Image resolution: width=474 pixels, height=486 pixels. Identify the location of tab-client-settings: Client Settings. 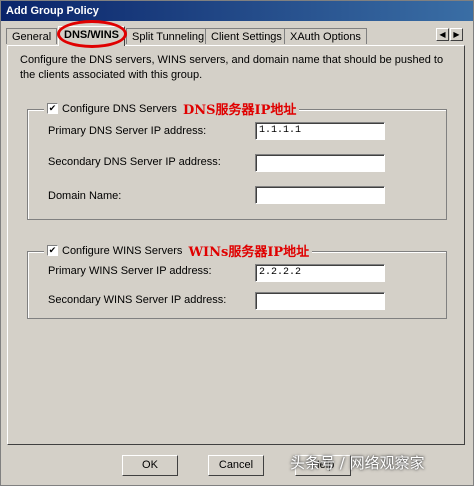
(246, 36).